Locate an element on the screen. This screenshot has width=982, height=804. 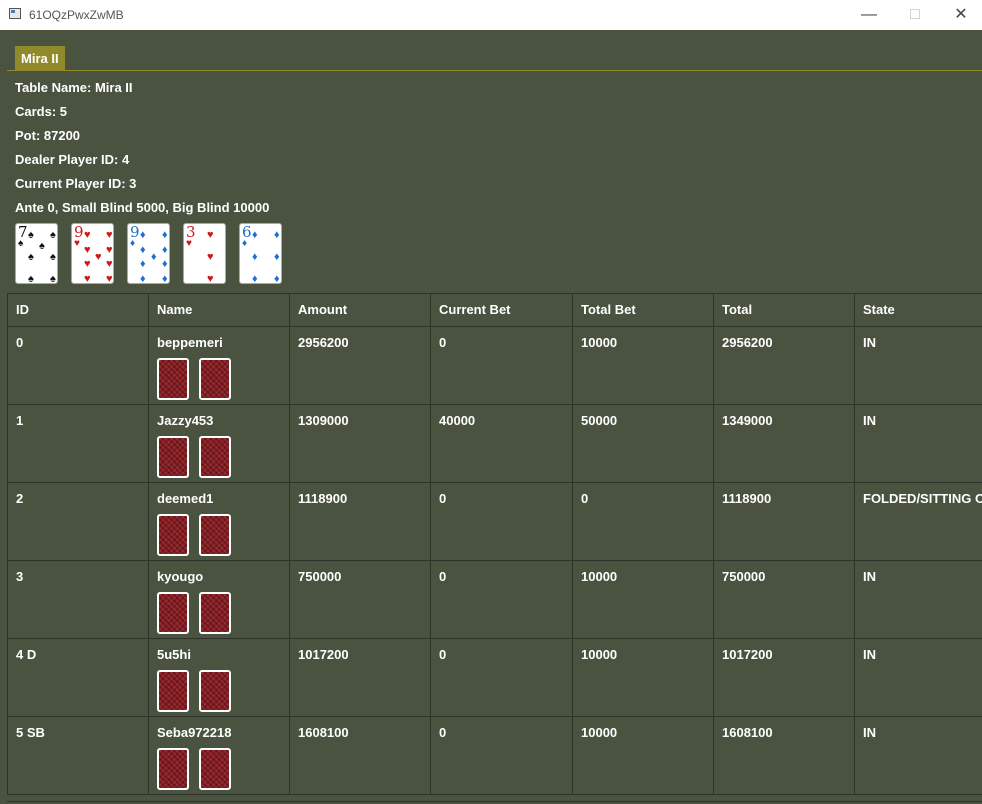
player-amount: 2956200 is located at coordinates (323, 342).